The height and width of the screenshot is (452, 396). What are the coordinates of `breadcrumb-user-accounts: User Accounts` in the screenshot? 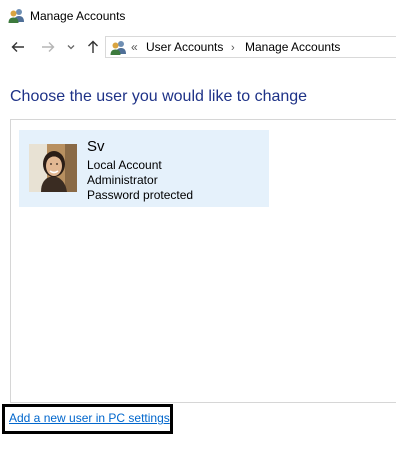 It's located at (184, 47).